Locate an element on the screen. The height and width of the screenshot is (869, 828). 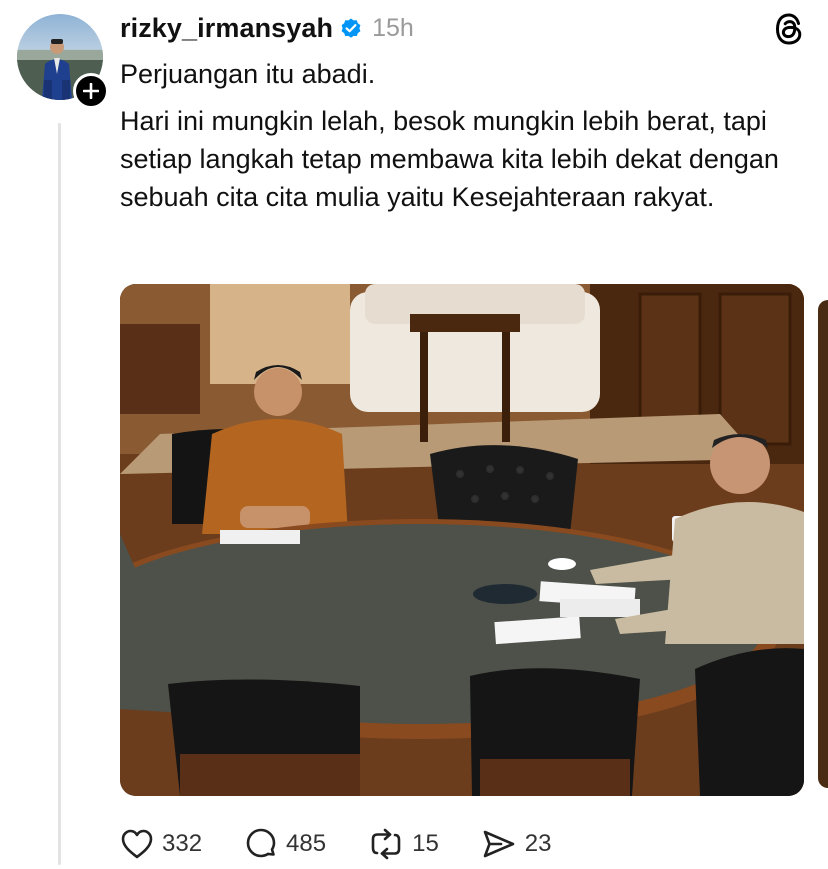
like-button: 332 is located at coordinates (161, 844).